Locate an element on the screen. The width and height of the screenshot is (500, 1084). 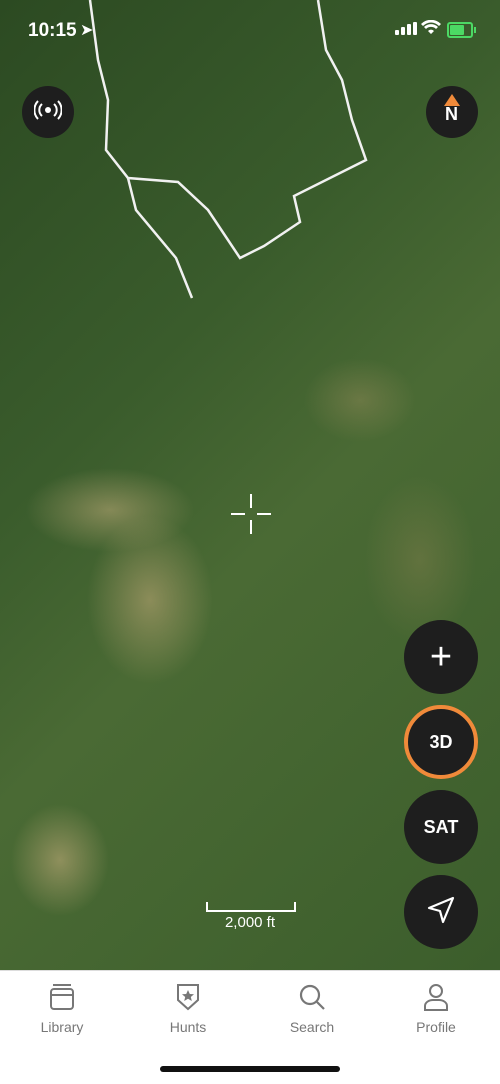
cellular-signal-icon is located at coordinates (406, 28).